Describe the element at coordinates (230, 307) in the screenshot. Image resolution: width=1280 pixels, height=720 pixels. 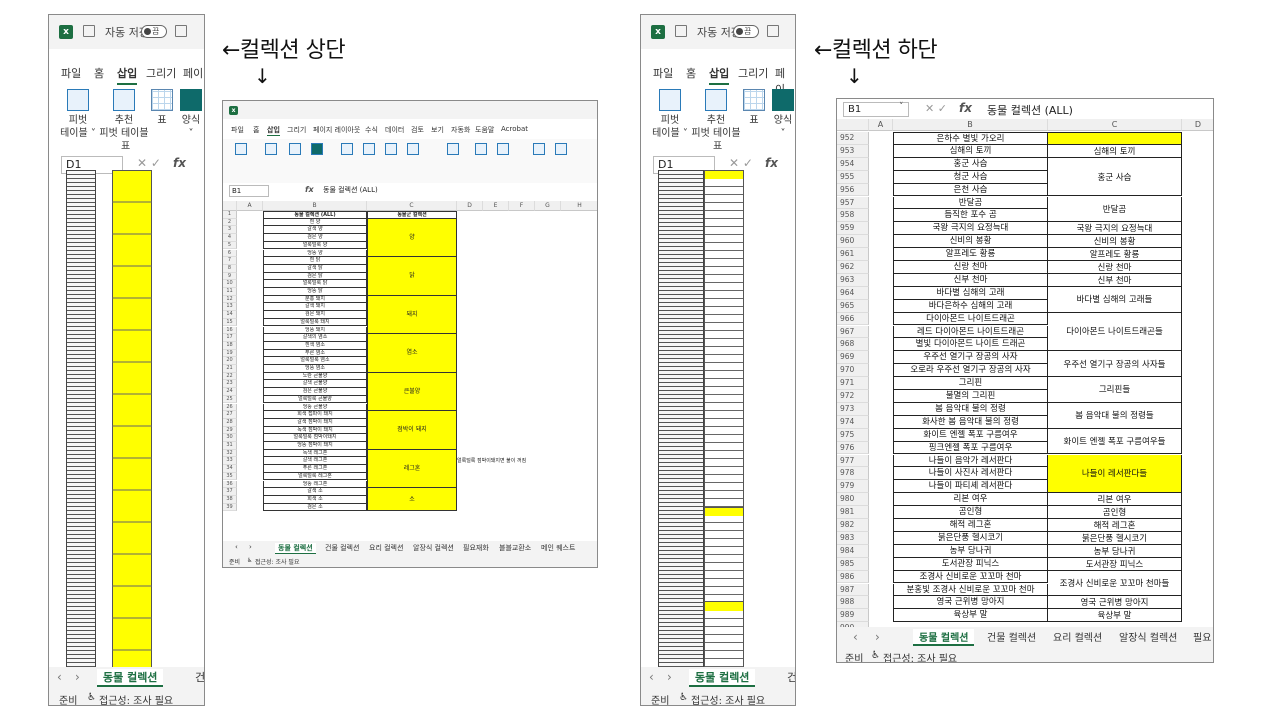
I see `row-header: 13` at that location.